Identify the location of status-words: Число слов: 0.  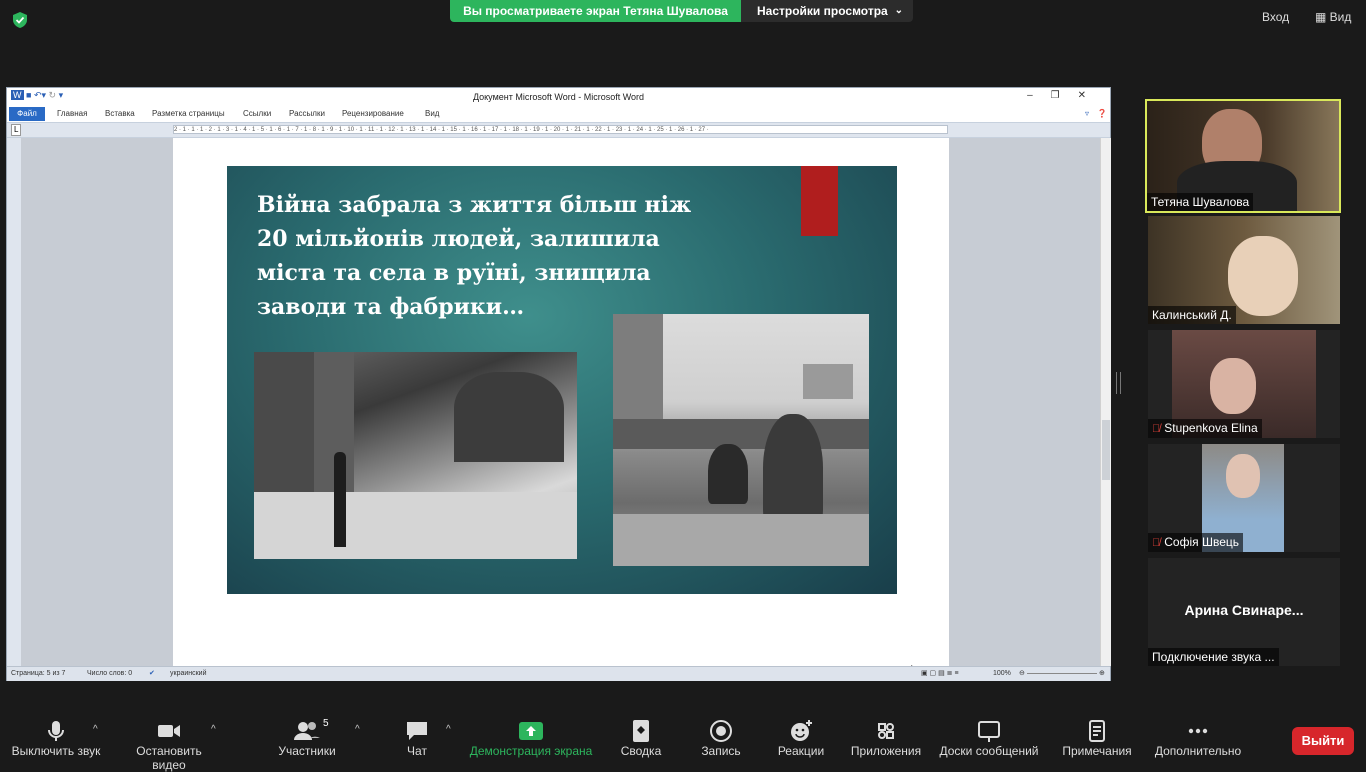
(109, 674).